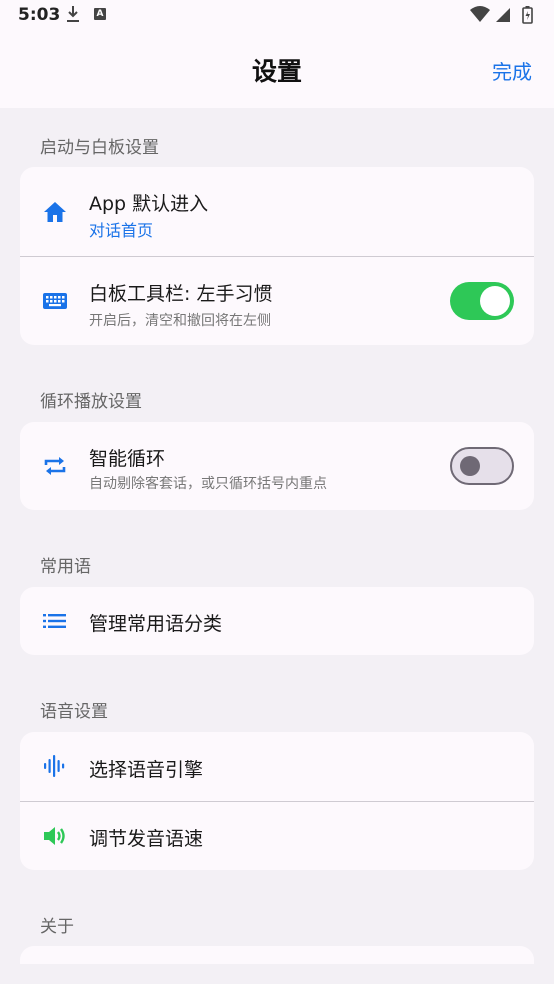 Image resolution: width=554 pixels, height=984 pixels. What do you see at coordinates (208, 484) in the screenshot?
I see `row-subtitle: 自动剔除客套话，或只循环括号内重点` at bounding box center [208, 484].